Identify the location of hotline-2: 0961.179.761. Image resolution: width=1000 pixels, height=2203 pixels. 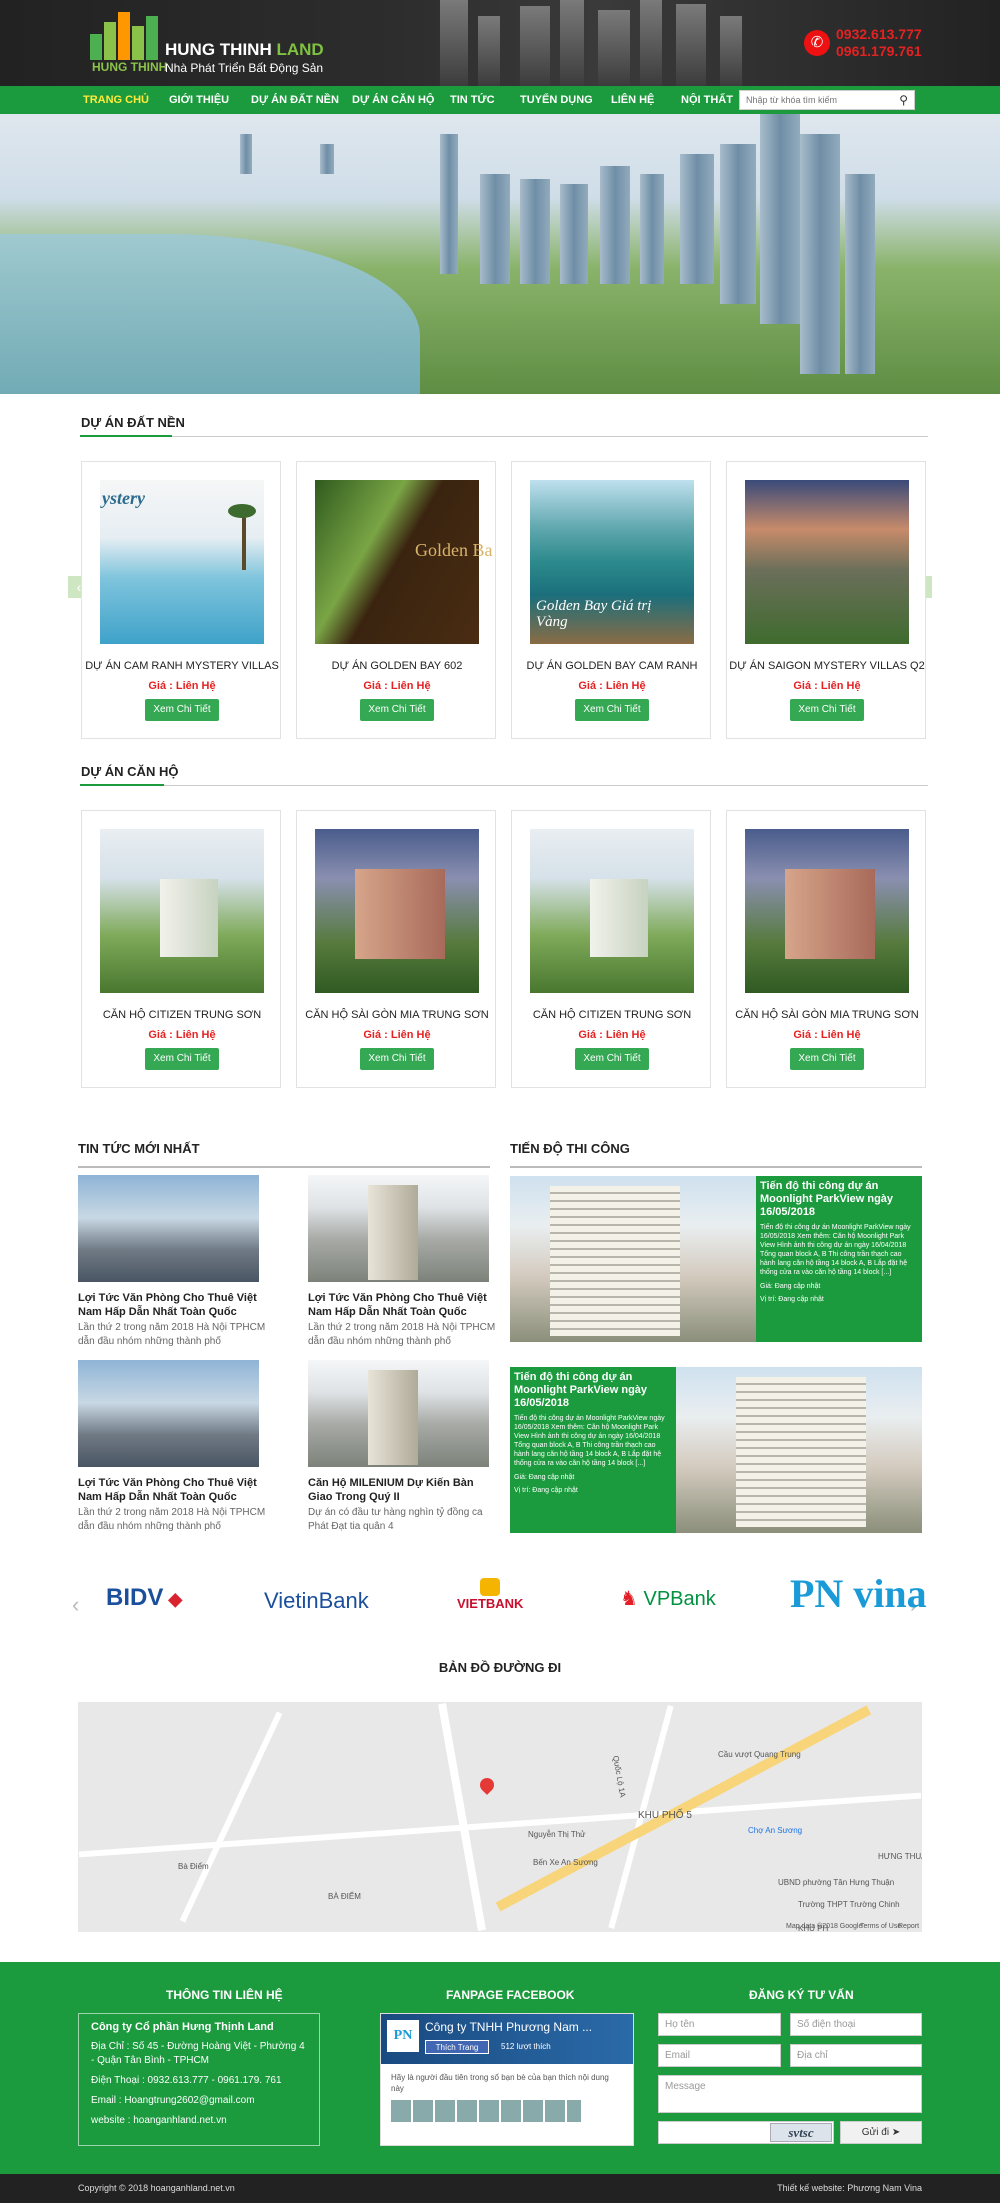
(879, 51).